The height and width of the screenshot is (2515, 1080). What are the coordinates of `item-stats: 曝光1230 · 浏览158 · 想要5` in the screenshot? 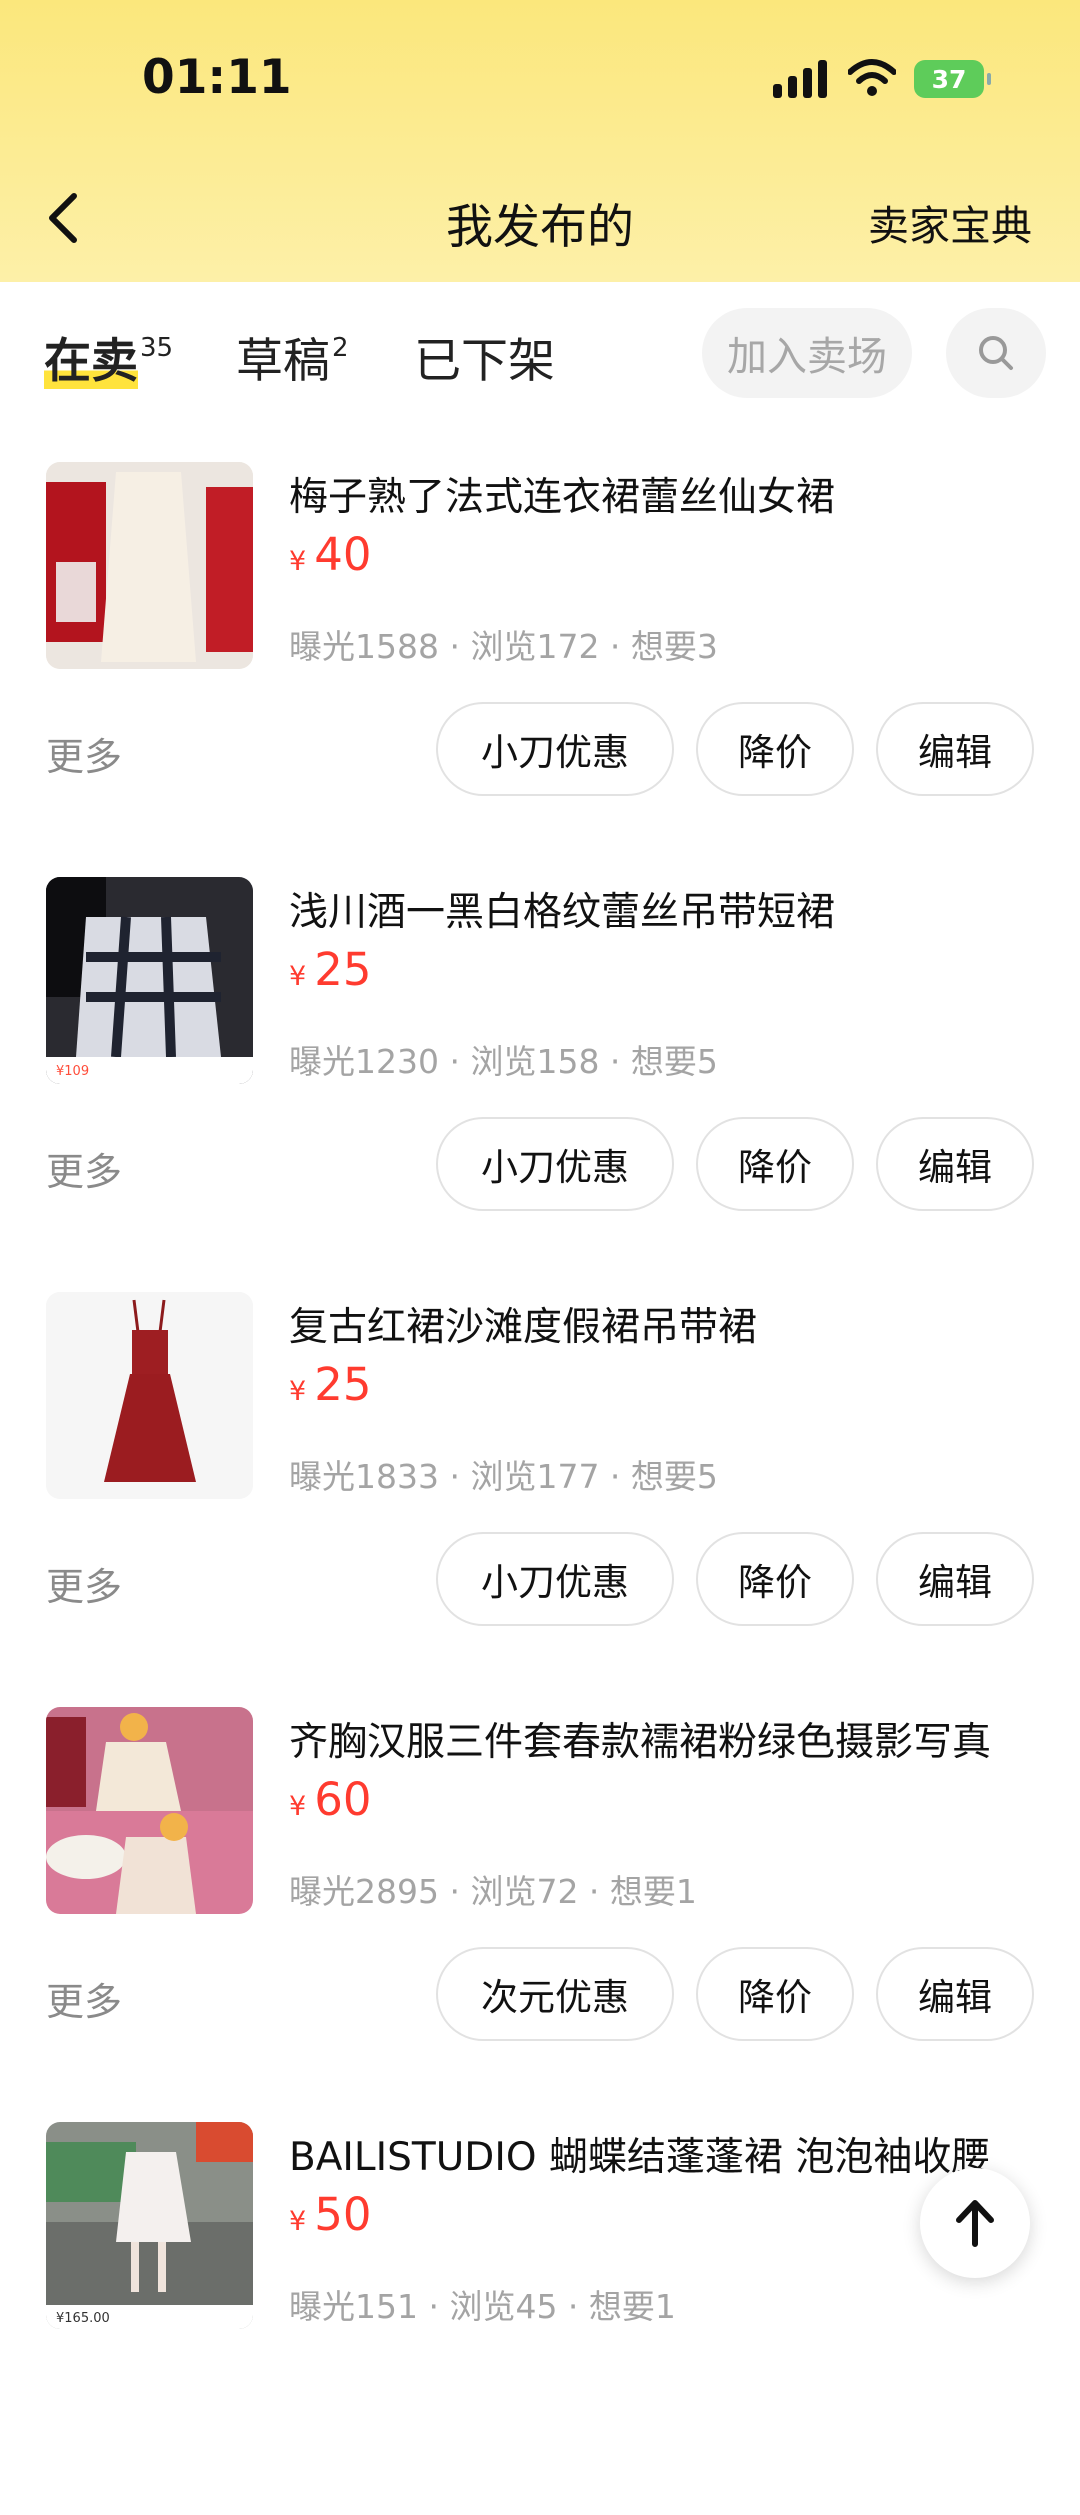 It's located at (503, 1061).